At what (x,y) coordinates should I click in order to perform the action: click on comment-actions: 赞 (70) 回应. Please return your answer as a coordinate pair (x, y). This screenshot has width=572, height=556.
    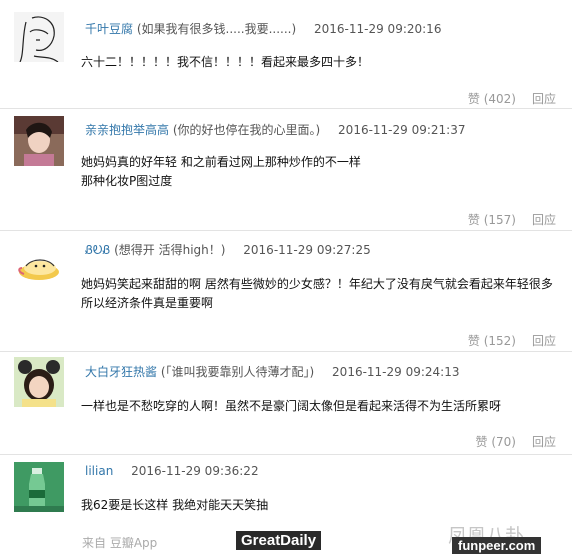
    Looking at the image, I should click on (516, 441).